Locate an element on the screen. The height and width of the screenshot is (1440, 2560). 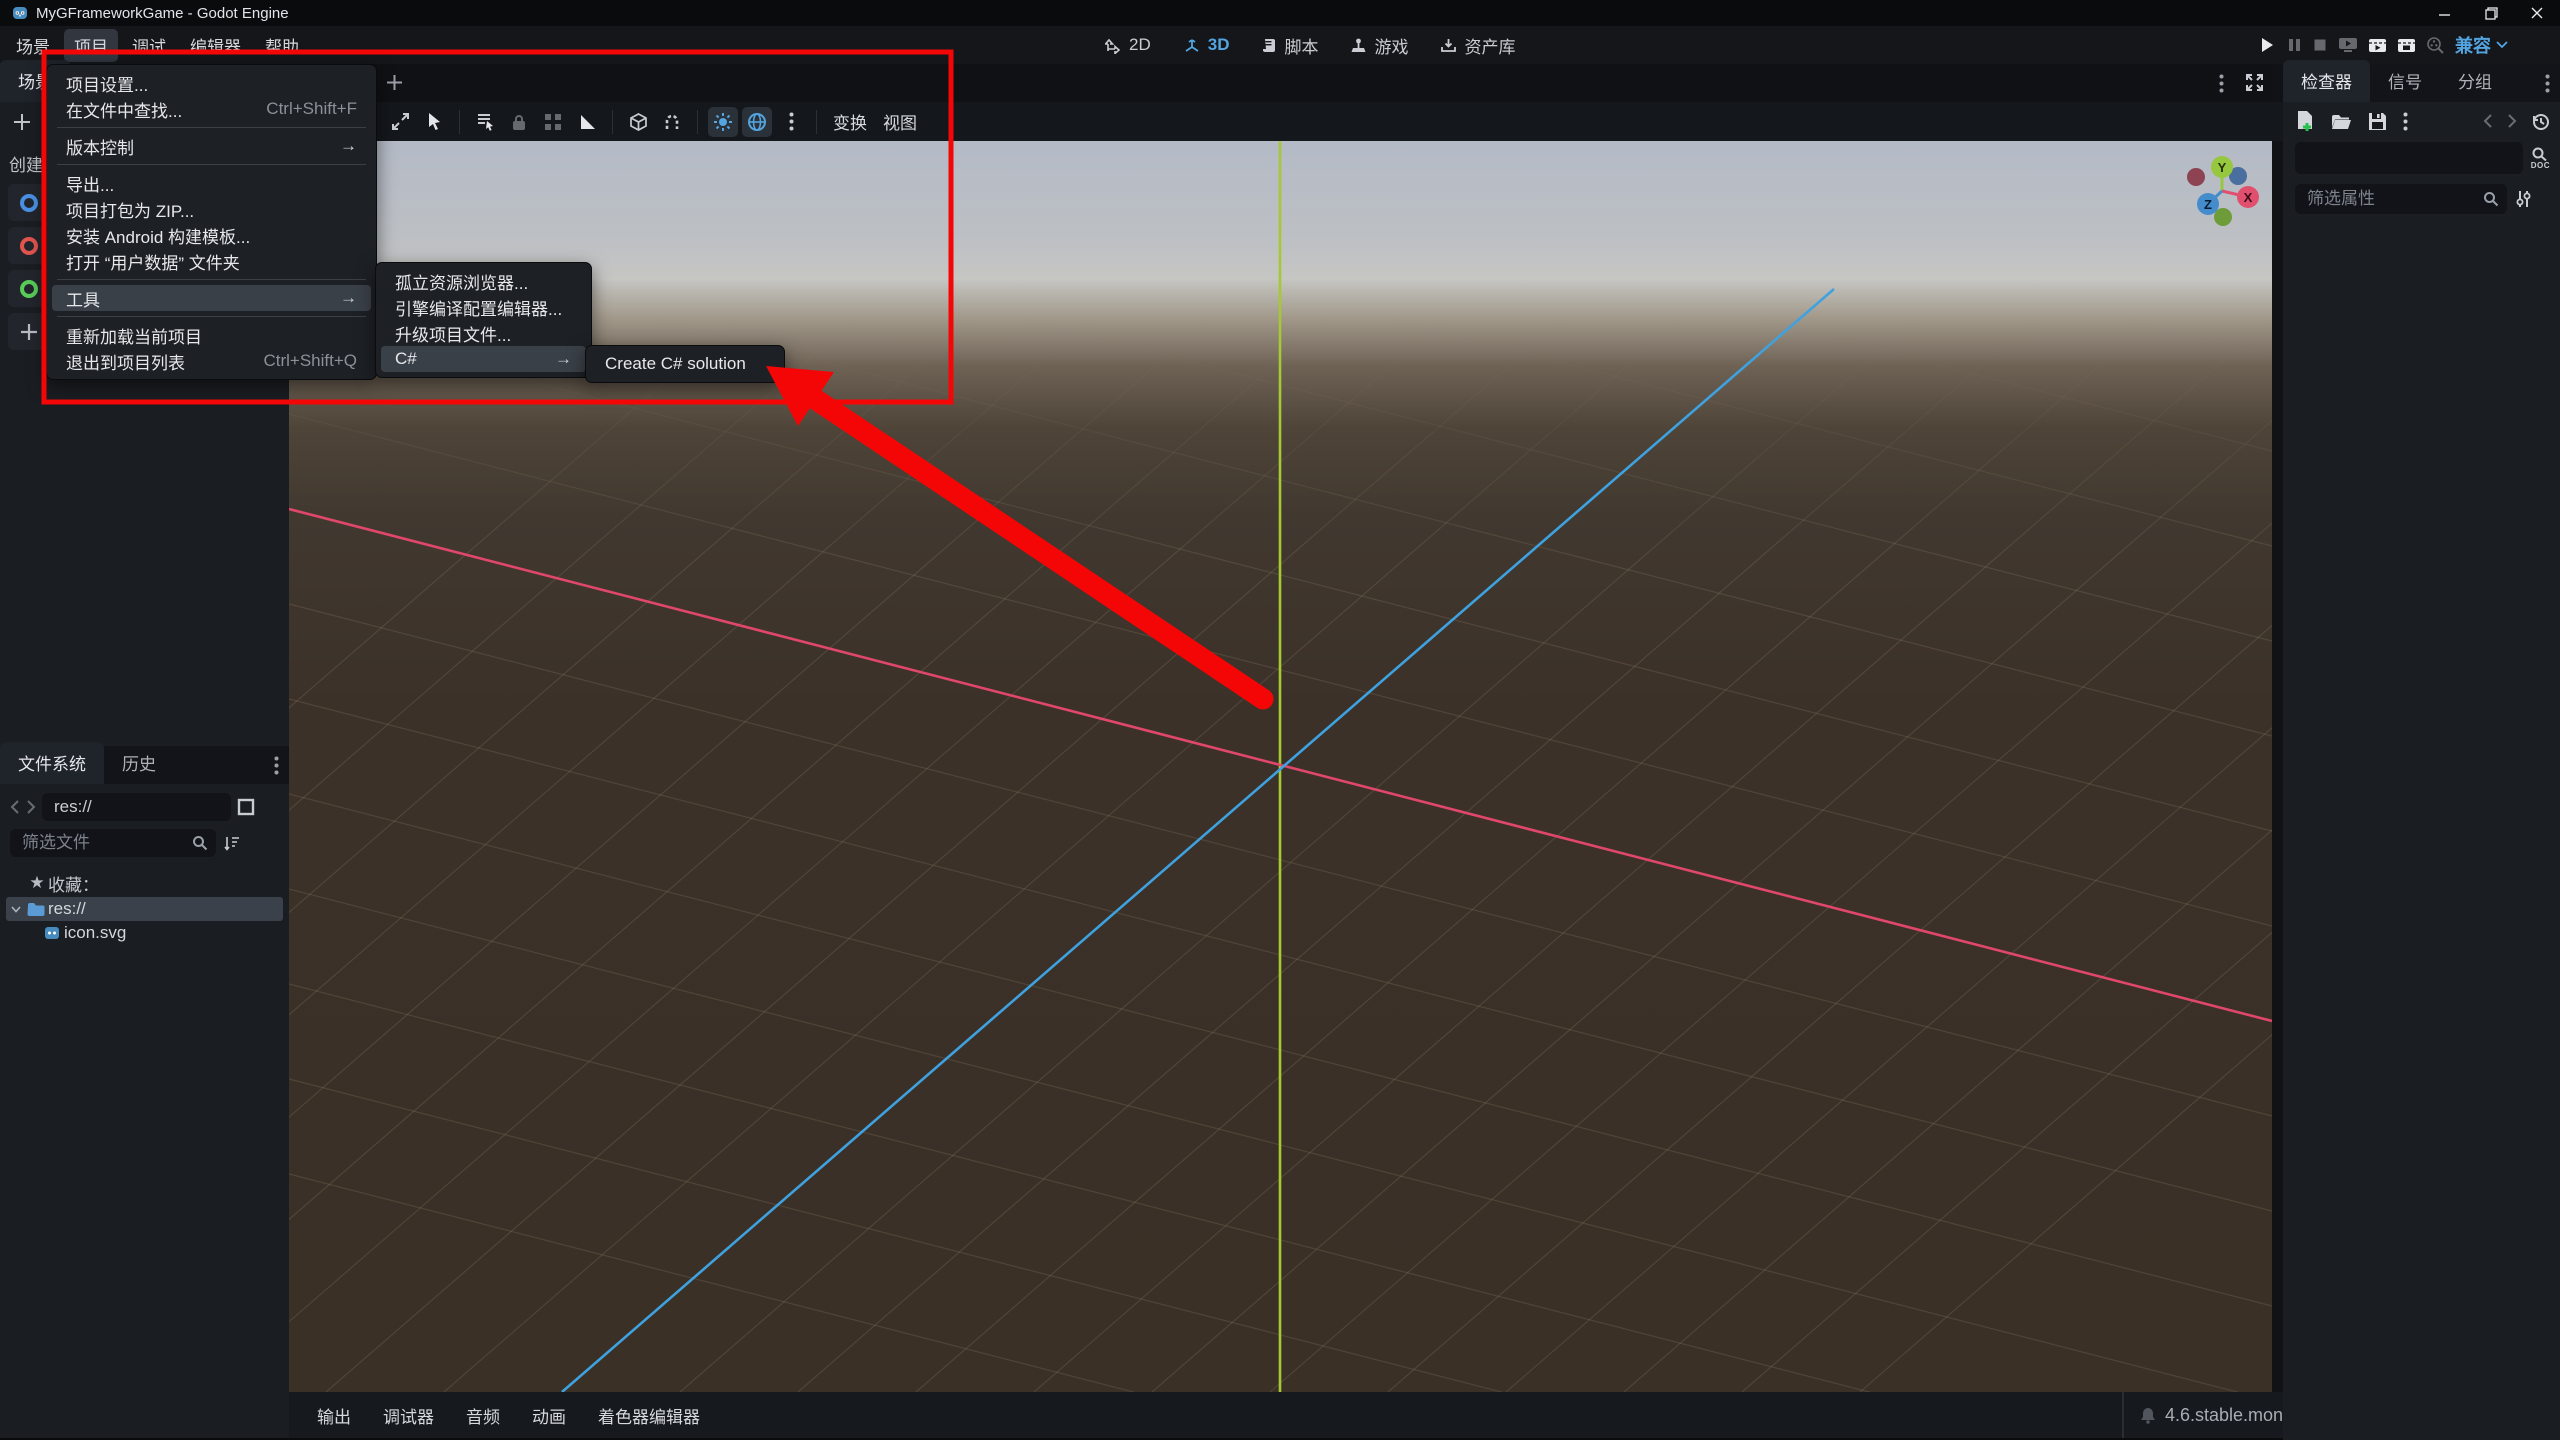
edit-history-icon is located at coordinates (2540, 121).